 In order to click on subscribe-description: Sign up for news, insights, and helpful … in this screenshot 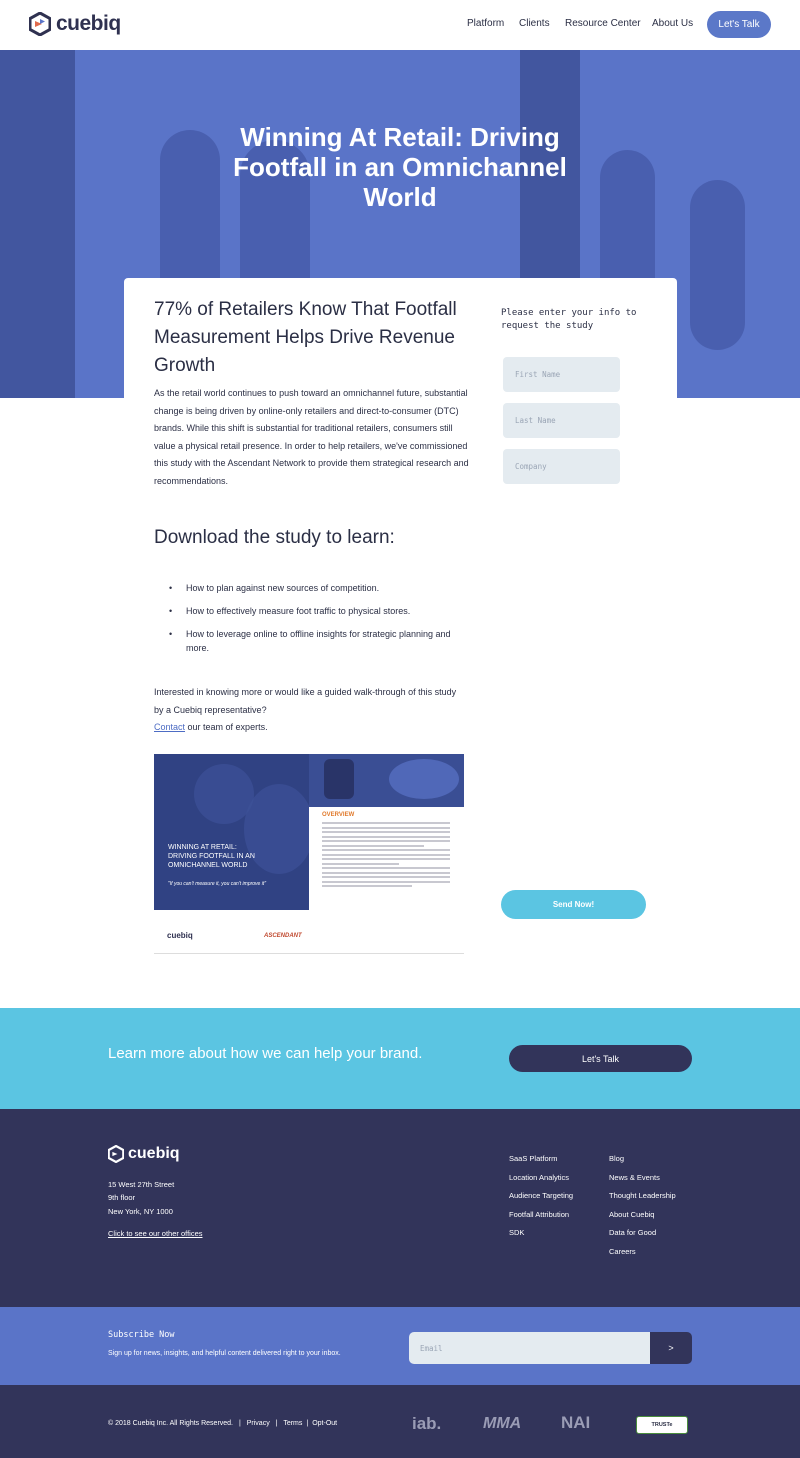, I will do `click(224, 1353)`.